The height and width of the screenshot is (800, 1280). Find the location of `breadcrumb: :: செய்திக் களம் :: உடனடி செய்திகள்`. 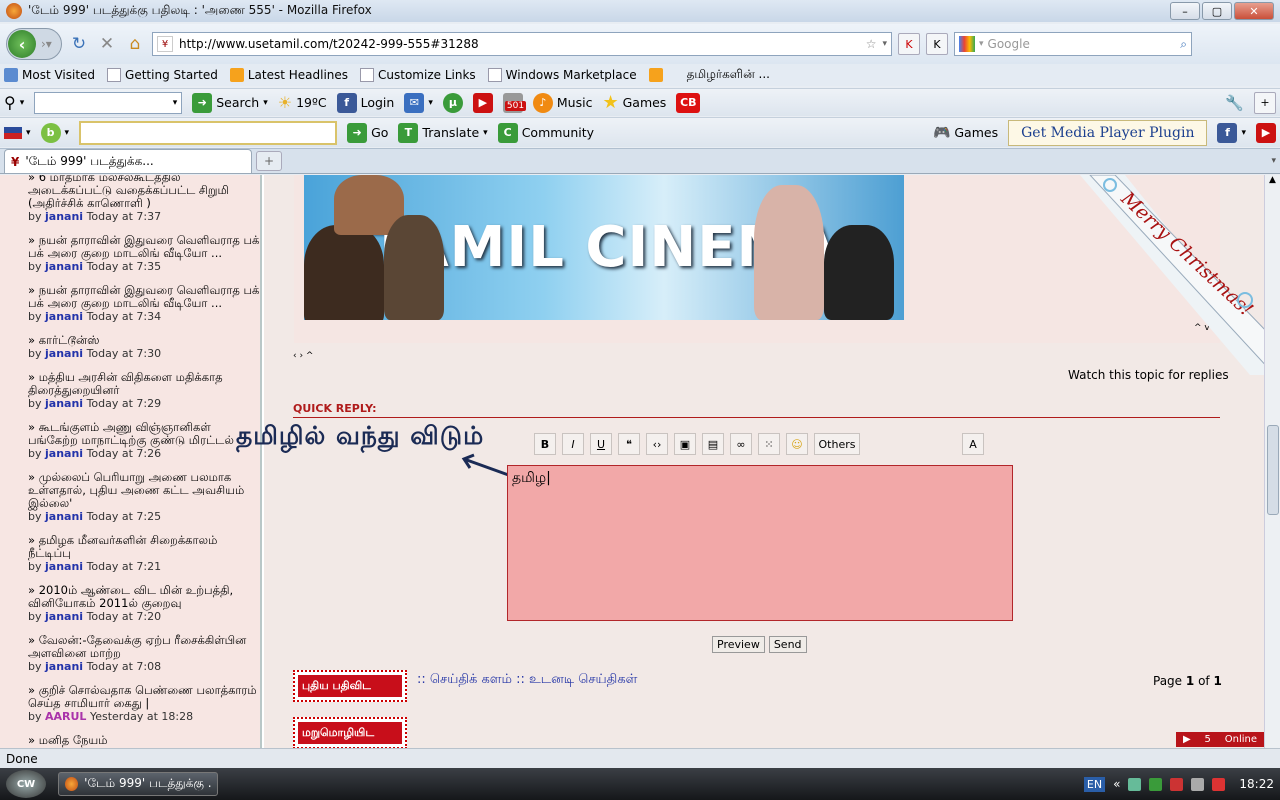

breadcrumb: :: செய்திக் களம் :: உடனடி செய்திகள் is located at coordinates (527, 680).